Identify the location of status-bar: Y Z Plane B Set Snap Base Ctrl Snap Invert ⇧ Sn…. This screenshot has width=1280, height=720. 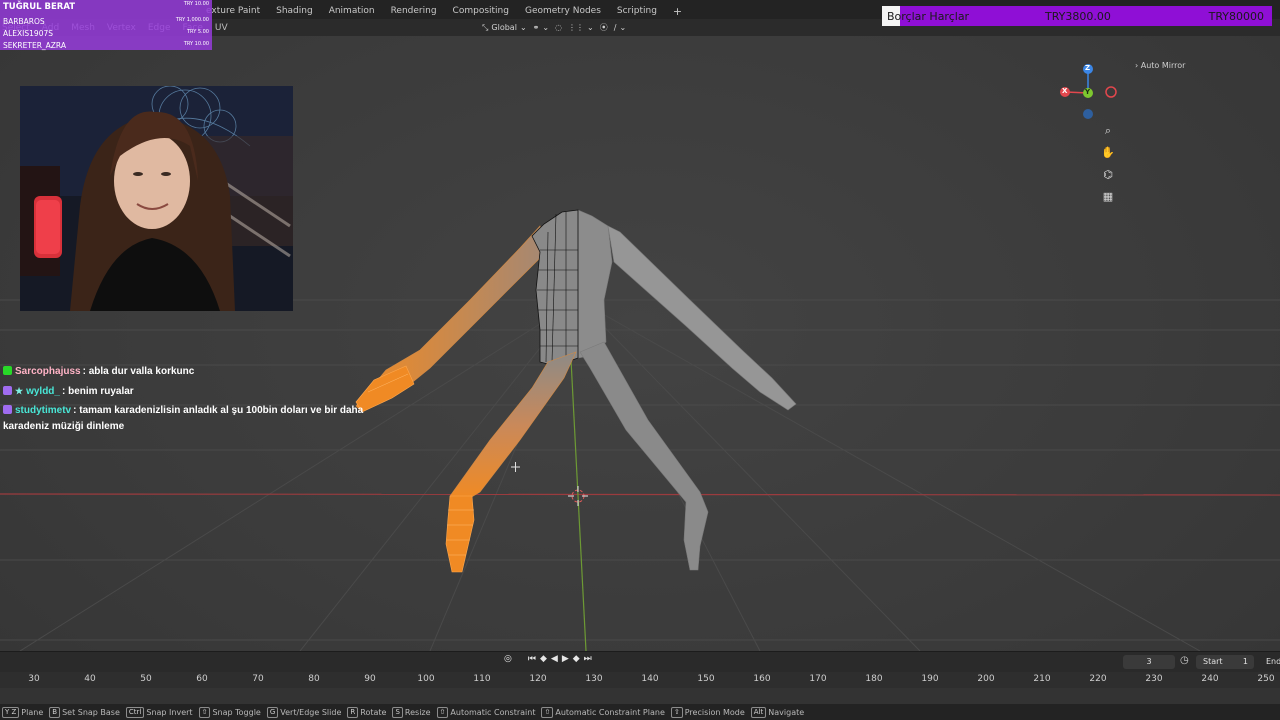
(640, 712).